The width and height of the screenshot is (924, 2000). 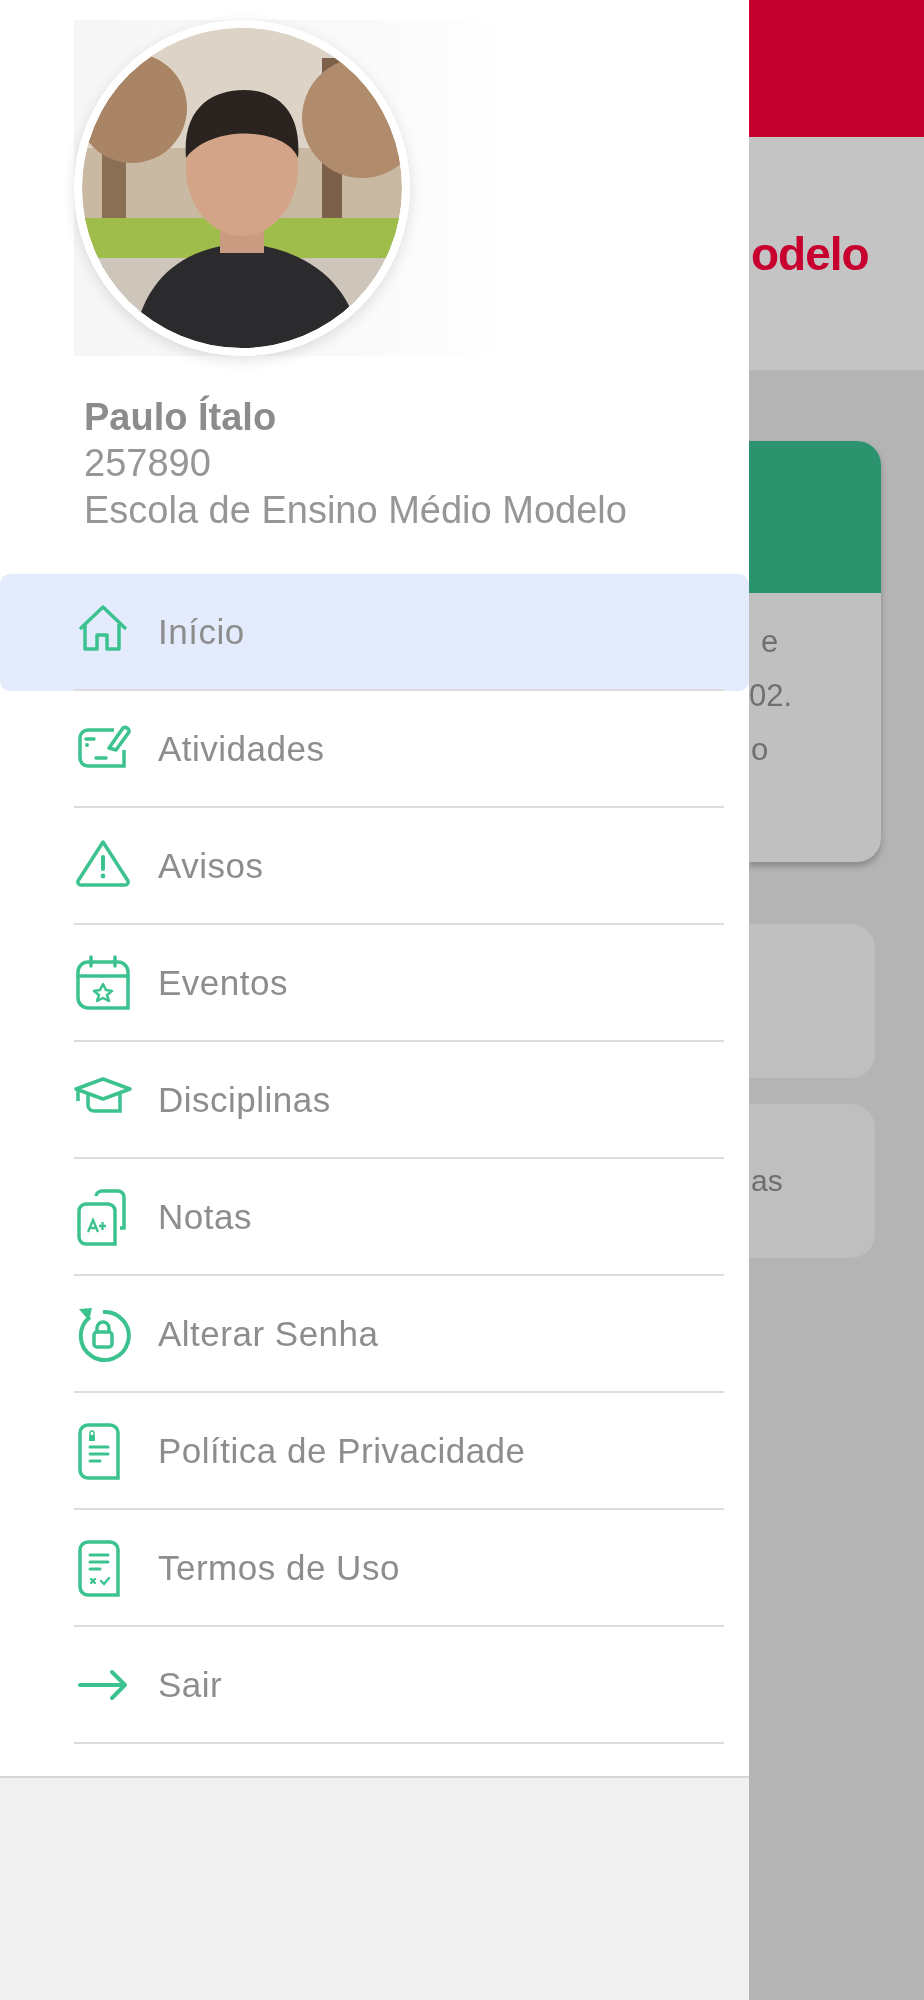 I want to click on menu-item: Termos de Uso, so click(x=374, y=1568).